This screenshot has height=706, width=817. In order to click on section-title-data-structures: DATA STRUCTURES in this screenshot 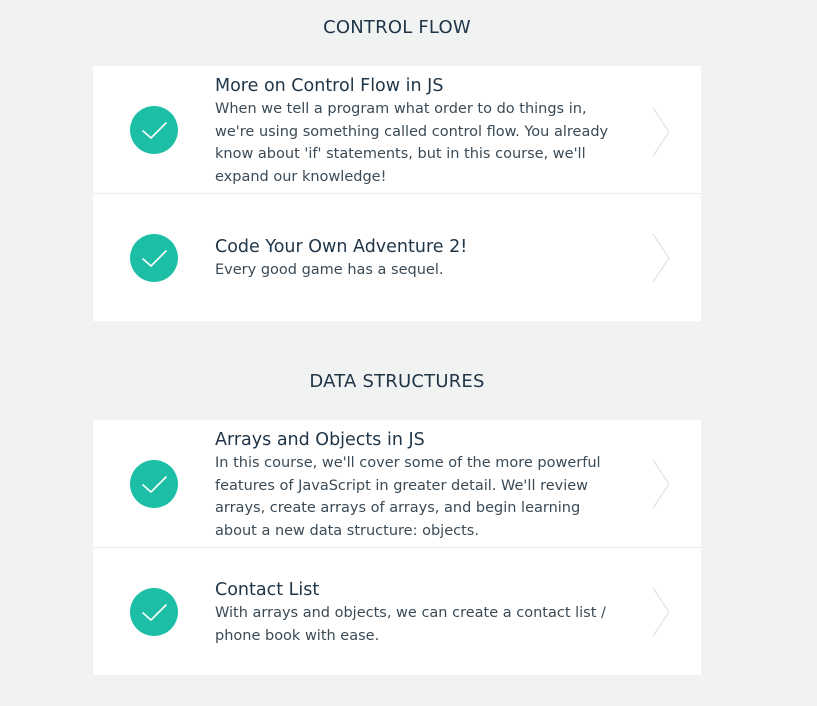, I will do `click(397, 381)`.